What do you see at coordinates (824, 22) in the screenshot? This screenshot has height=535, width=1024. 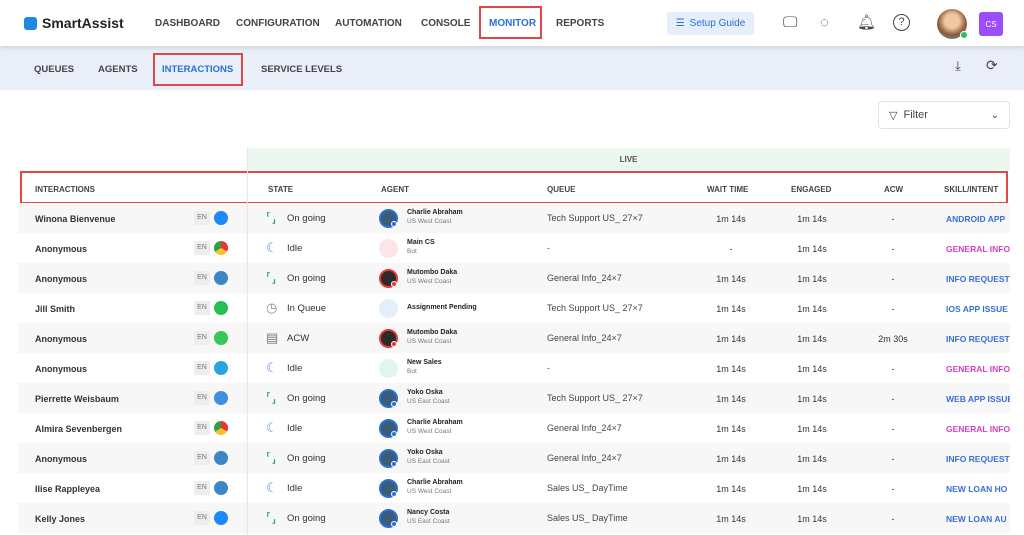 I see `chat-icon: ◌` at bounding box center [824, 22].